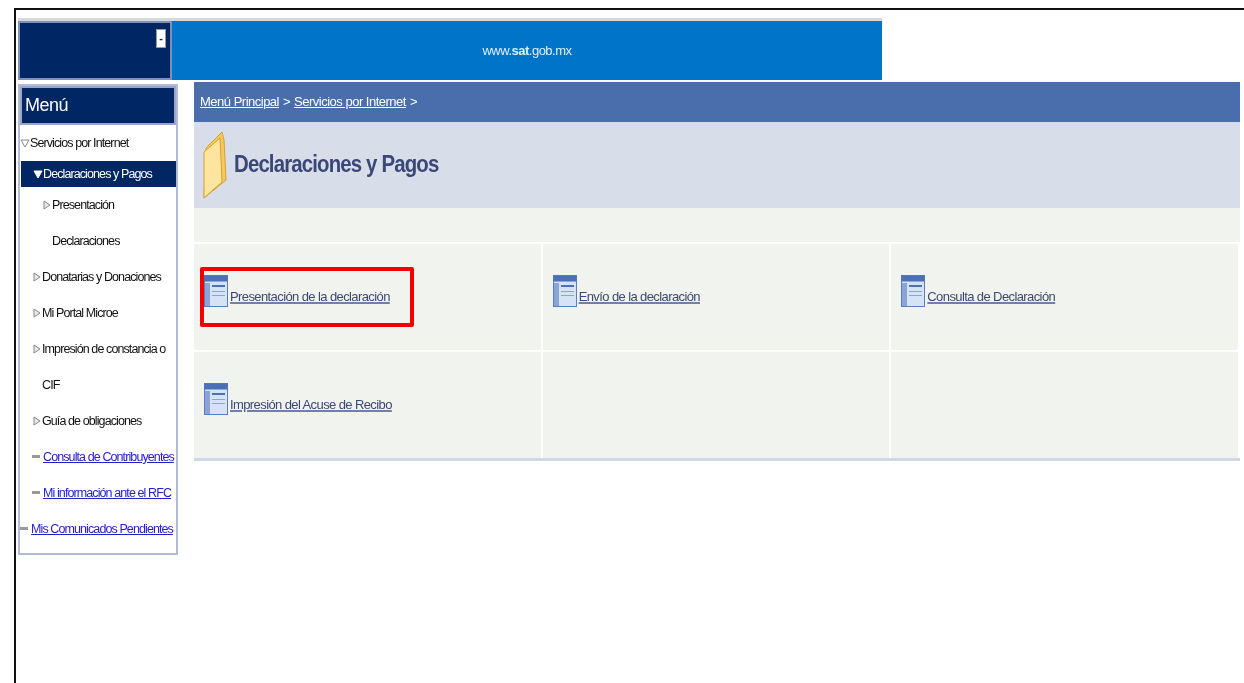  Describe the element at coordinates (310, 297) in the screenshot. I see `tile-link: Presentación de la declaración` at that location.